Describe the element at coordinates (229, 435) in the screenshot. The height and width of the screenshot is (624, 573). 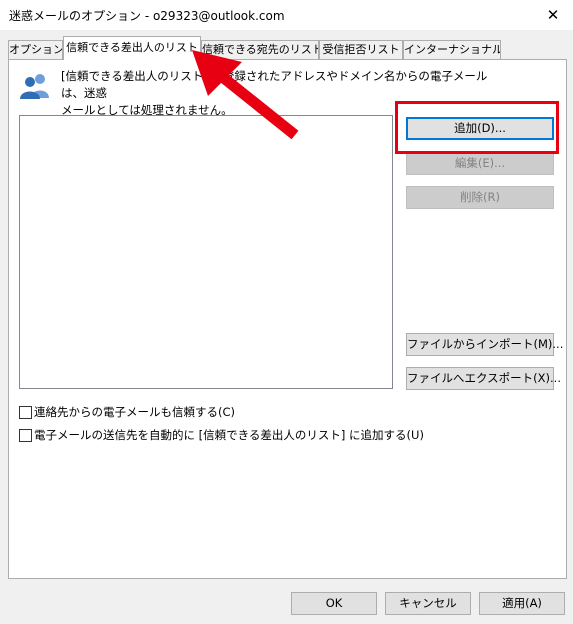
I see `auto-add-label: 電子メールの送信先を自動的に [信頼できる差出人のリスト] に追加する(U)` at that location.